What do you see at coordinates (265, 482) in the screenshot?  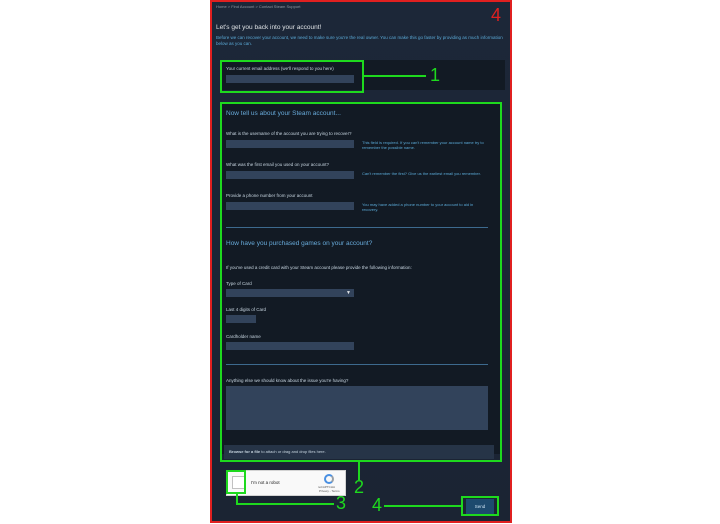 I see `recaptcha-label: I'm not a robot` at bounding box center [265, 482].